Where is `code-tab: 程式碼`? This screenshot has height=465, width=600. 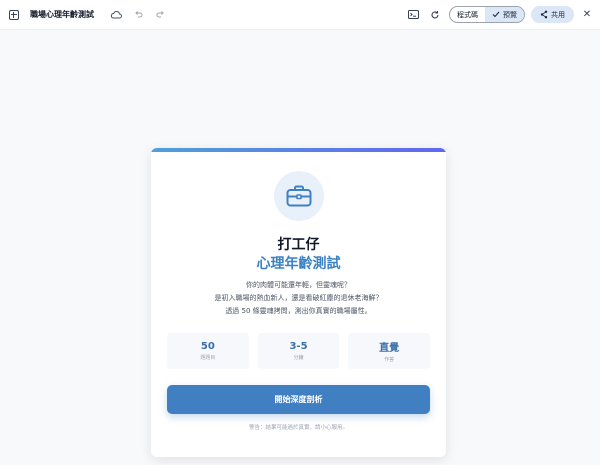
code-tab: 程式碼 is located at coordinates (467, 14).